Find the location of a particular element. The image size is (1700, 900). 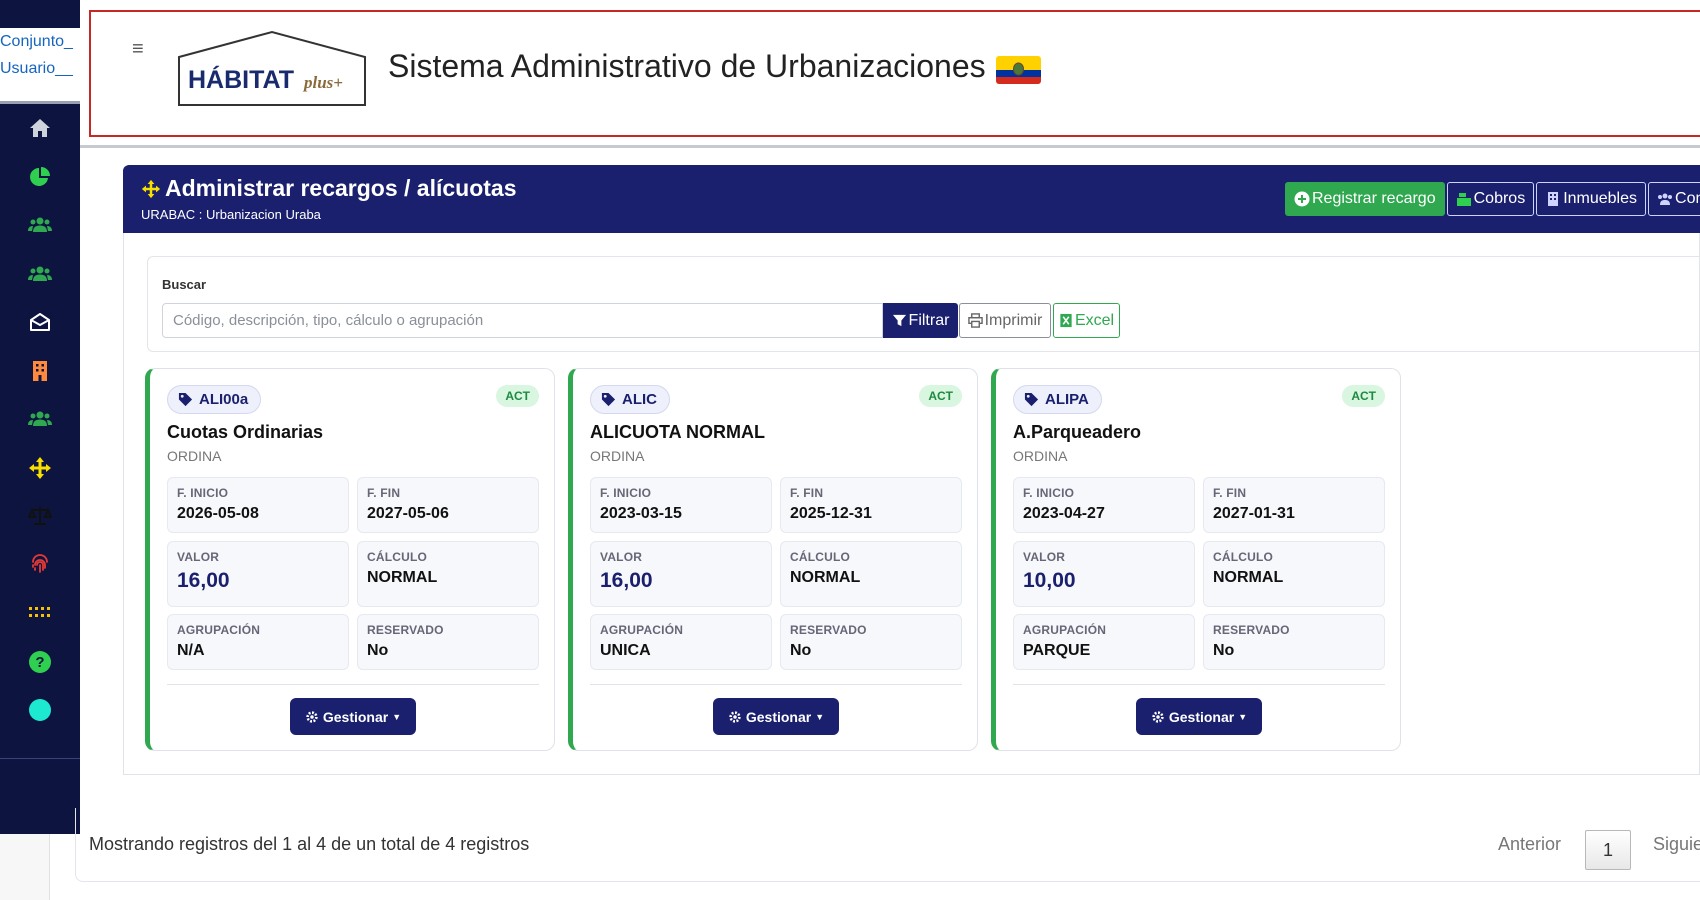

plus-circle-icon is located at coordinates (1302, 199).